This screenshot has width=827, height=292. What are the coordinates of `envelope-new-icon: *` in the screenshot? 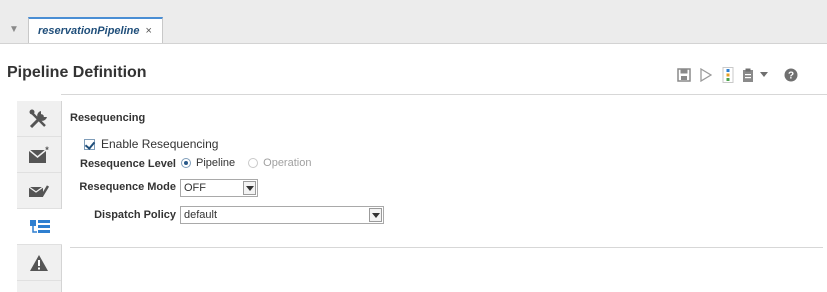 It's located at (39, 155).